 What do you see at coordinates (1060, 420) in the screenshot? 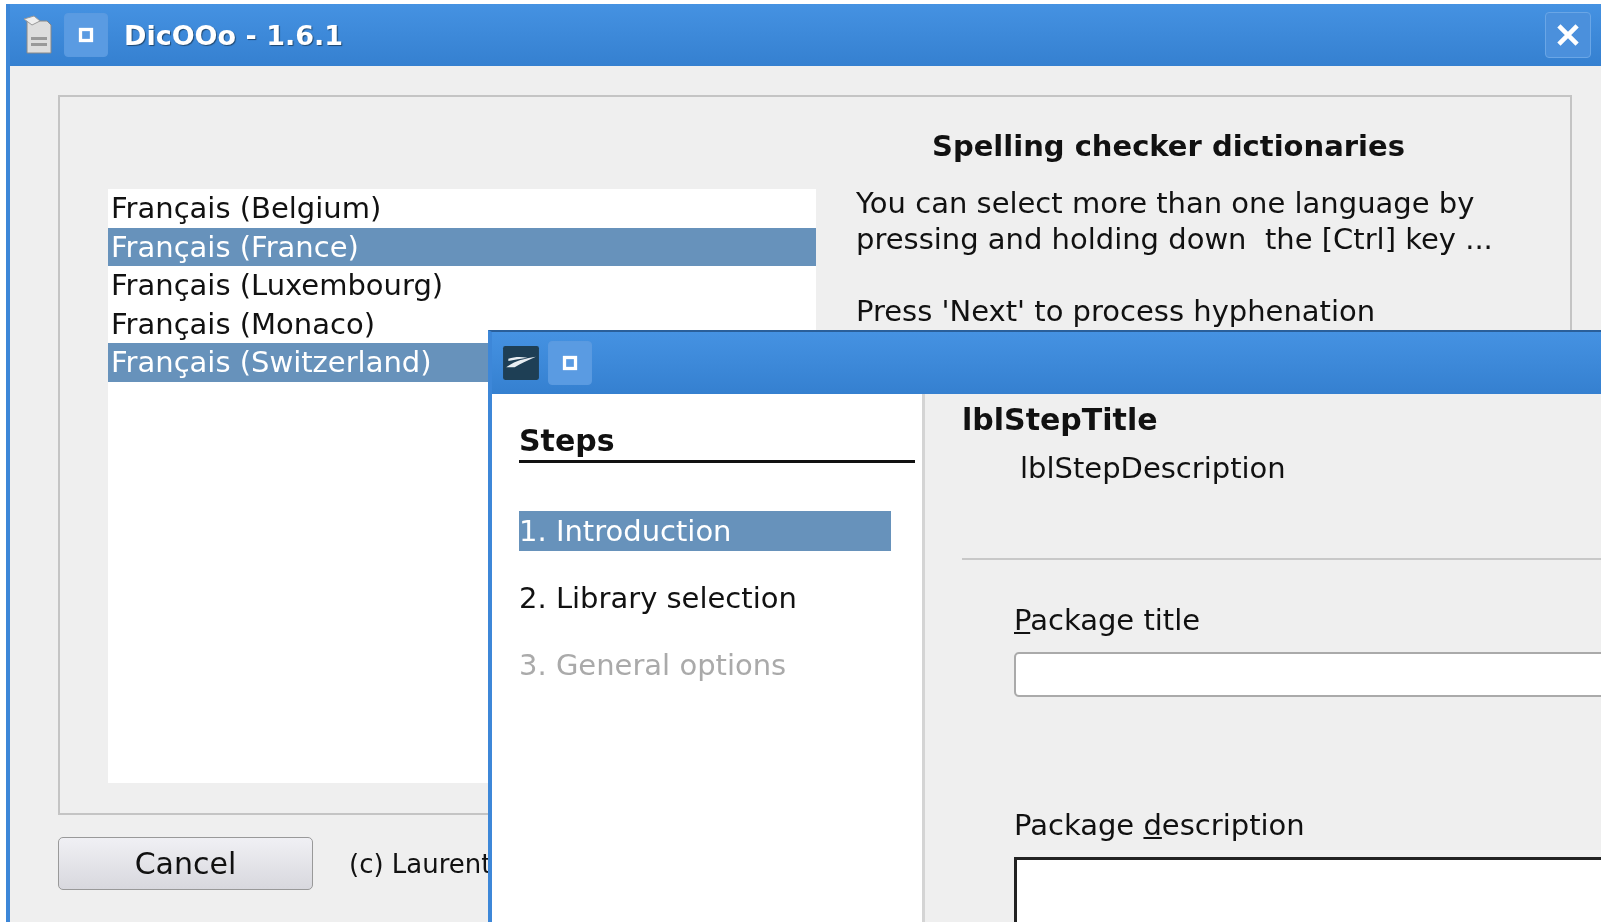
I see `step-title: lblStepTitle` at bounding box center [1060, 420].